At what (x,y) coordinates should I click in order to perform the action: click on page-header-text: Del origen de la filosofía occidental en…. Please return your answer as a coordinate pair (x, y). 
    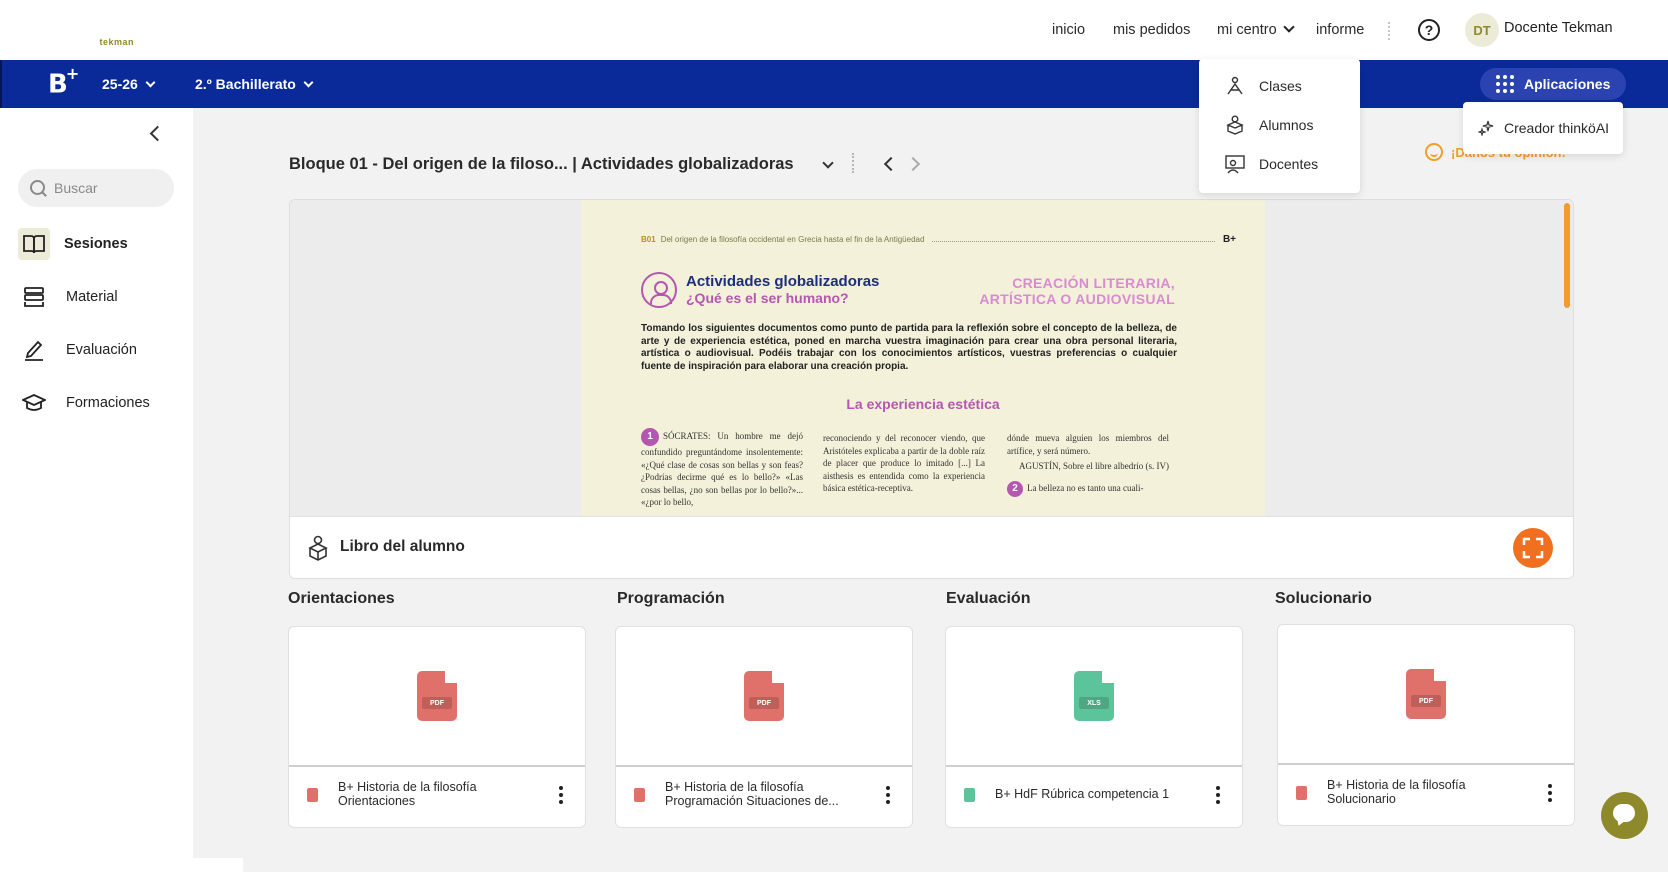
    Looking at the image, I should click on (792, 239).